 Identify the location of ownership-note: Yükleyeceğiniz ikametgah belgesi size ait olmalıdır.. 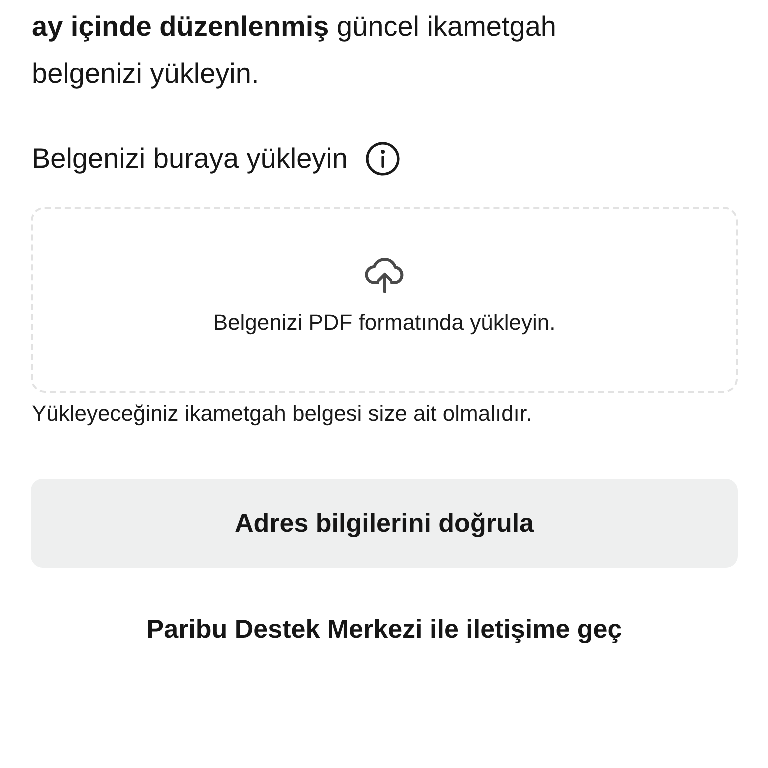
(283, 414).